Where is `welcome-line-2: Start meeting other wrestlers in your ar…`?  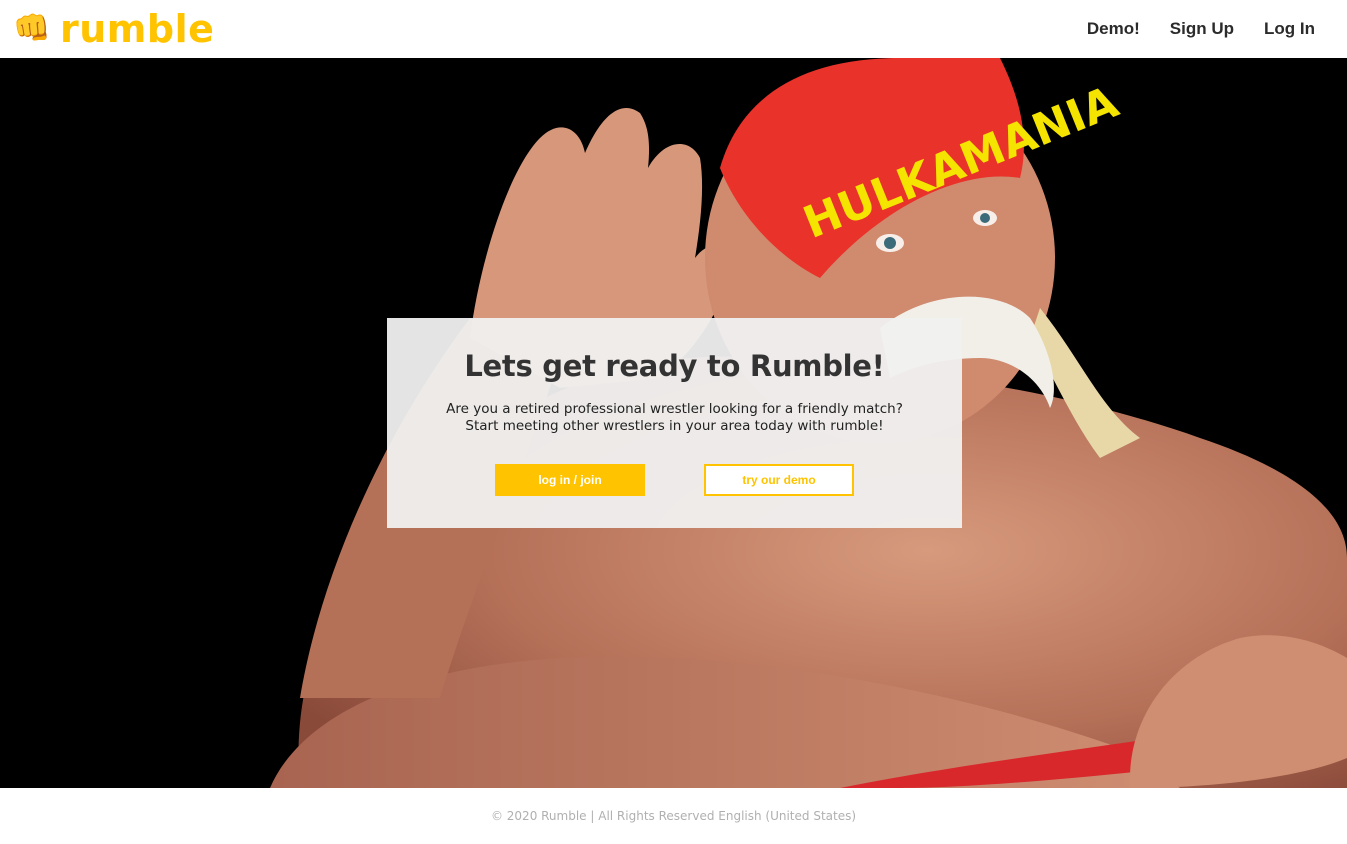 welcome-line-2: Start meeting other wrestlers in your ar… is located at coordinates (674, 426).